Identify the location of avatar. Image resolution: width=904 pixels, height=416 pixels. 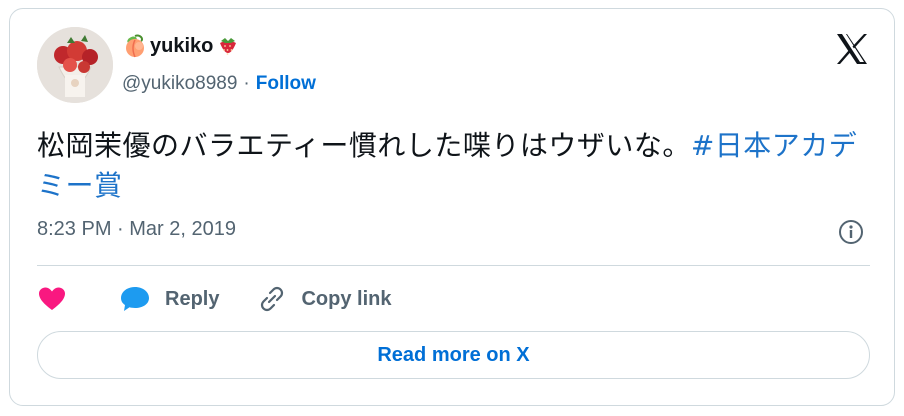
(75, 65).